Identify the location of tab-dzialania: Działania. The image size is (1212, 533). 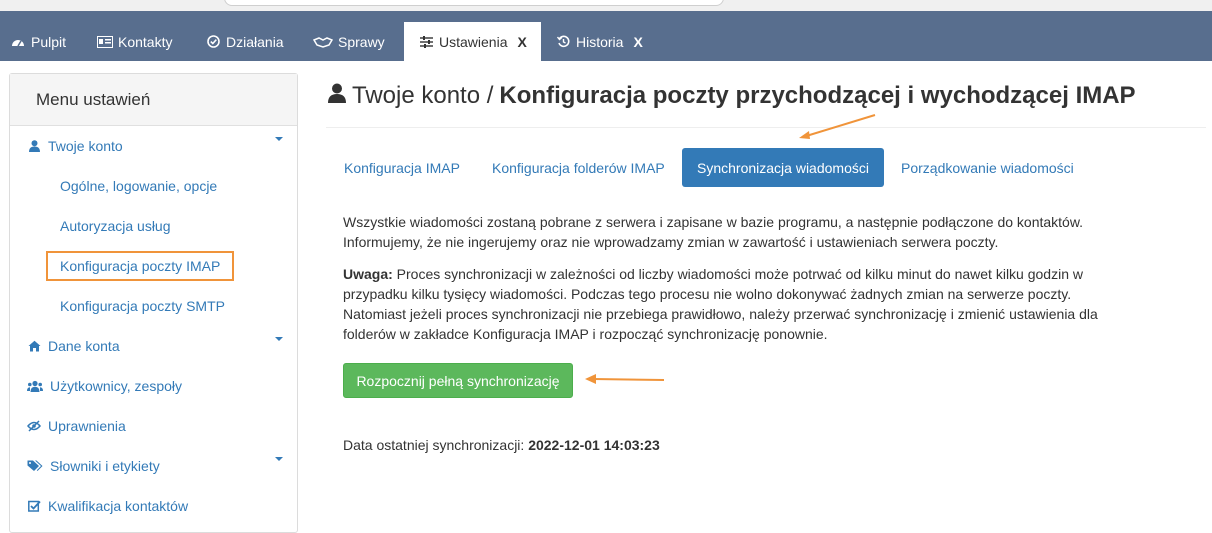
(244, 41).